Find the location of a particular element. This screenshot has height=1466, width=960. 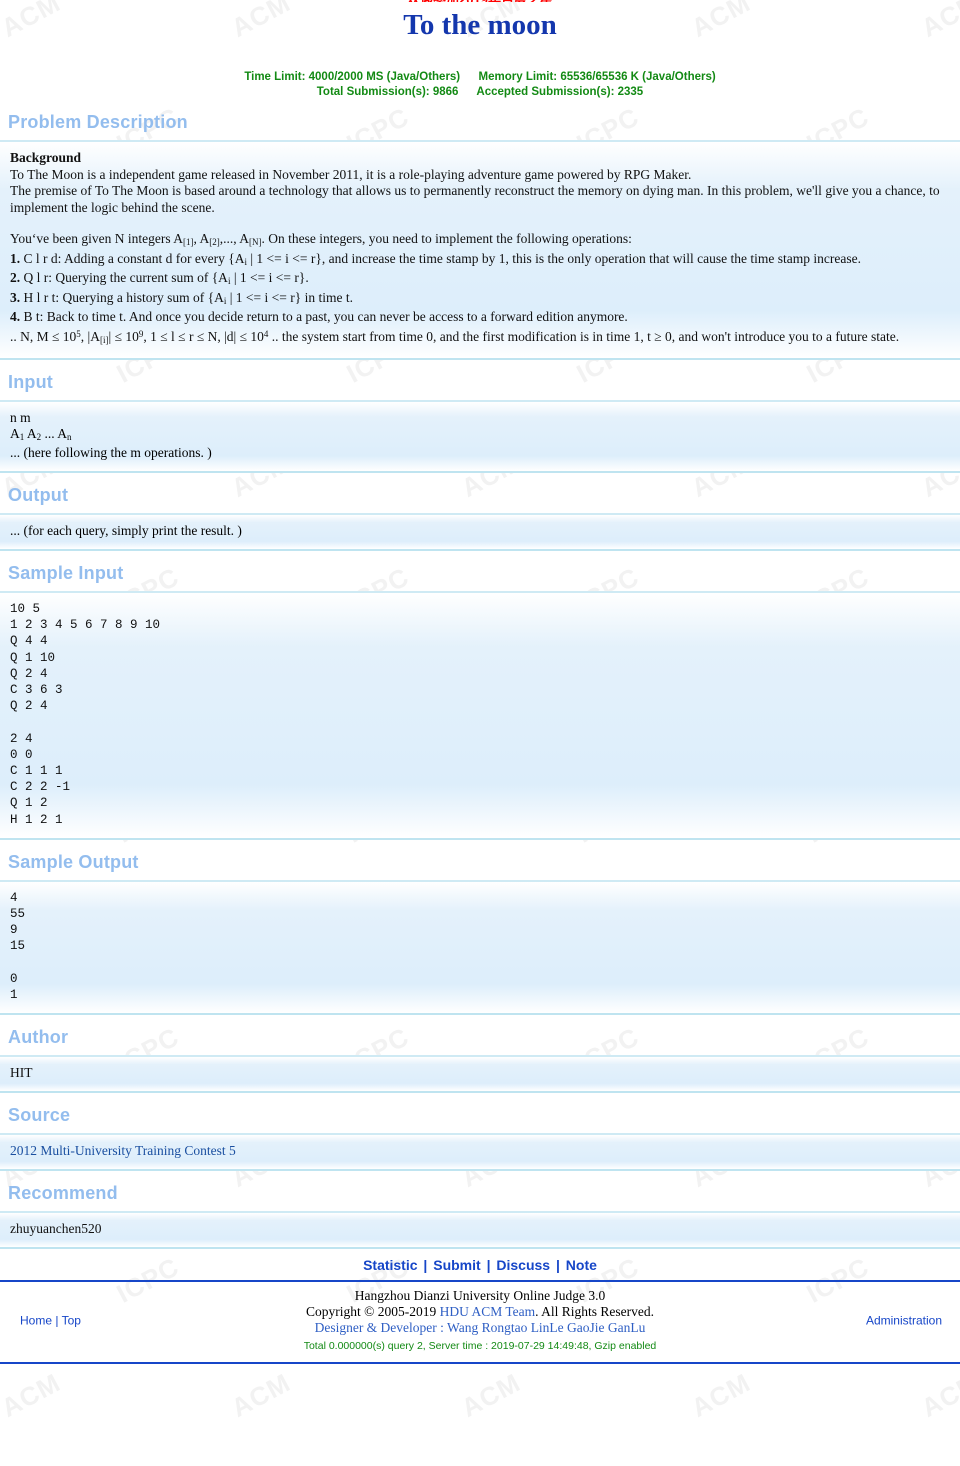

section-heading-output: Output is located at coordinates (38, 495).